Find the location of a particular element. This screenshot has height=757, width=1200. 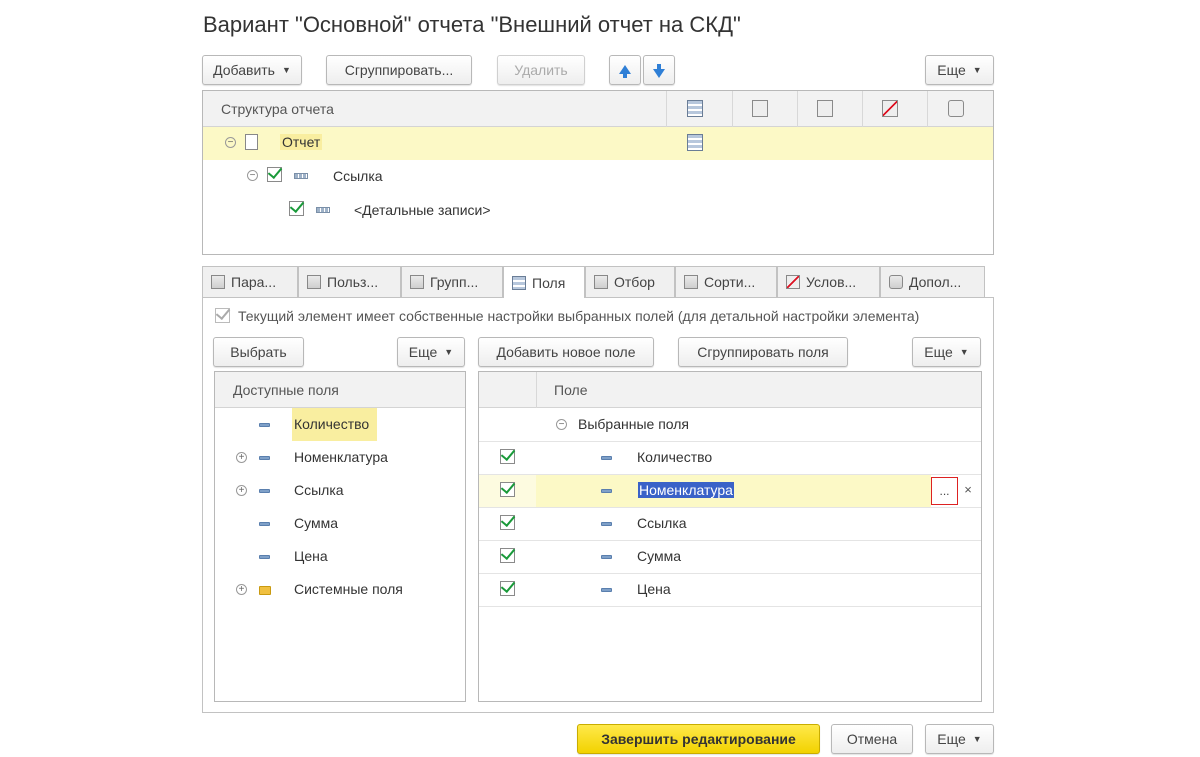

filter-icon is located at coordinates (601, 282).